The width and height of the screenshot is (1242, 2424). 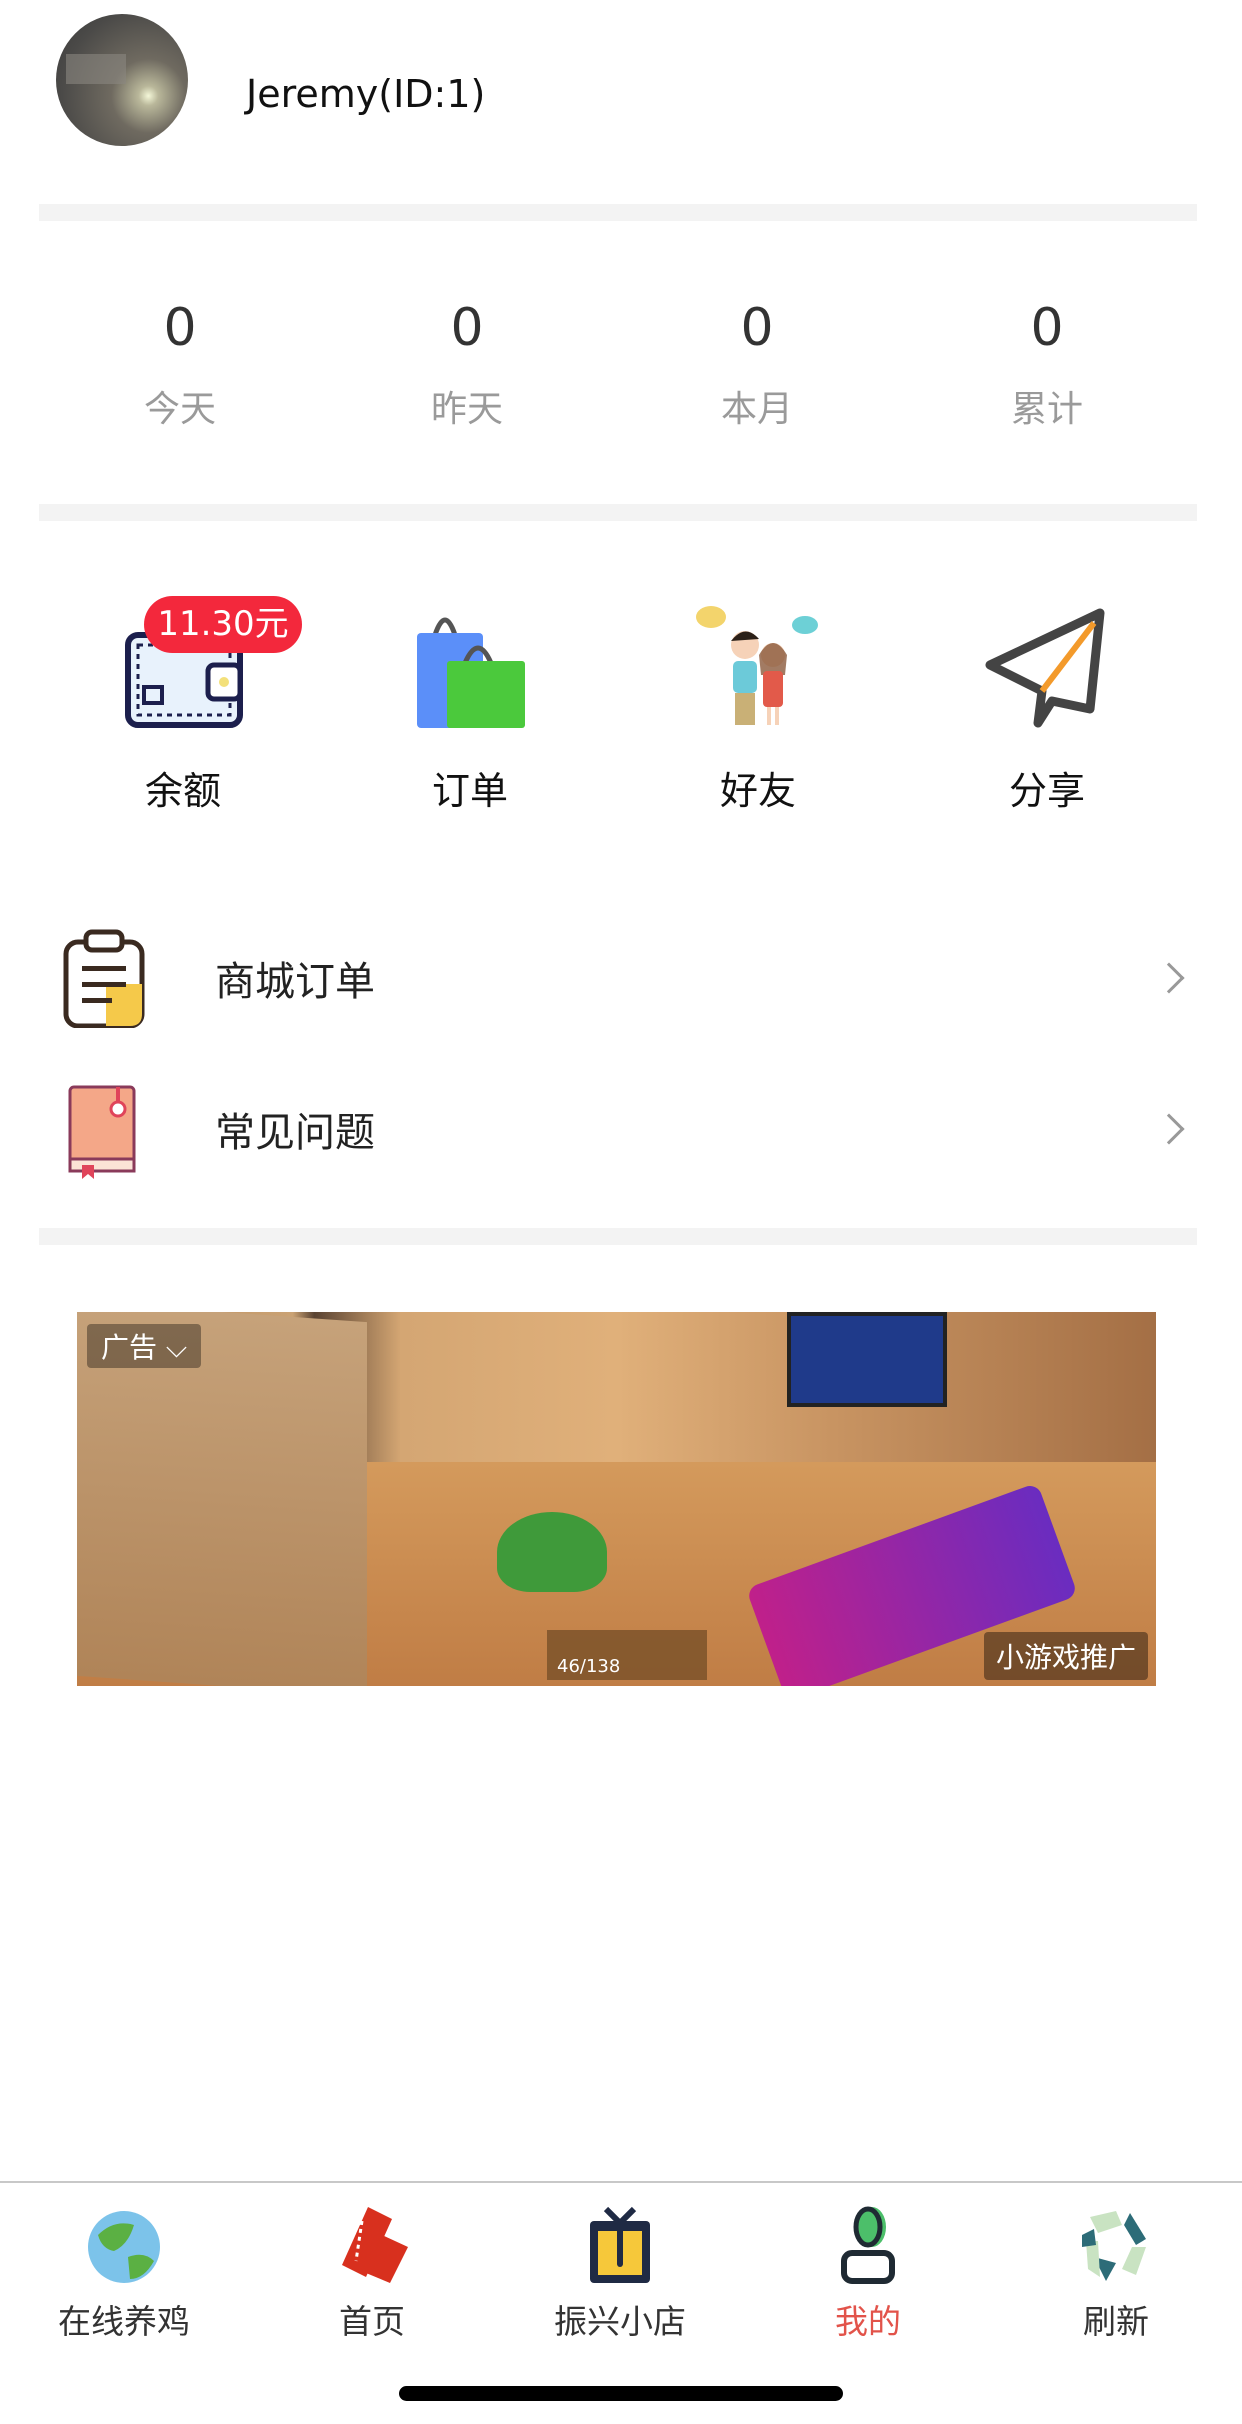 What do you see at coordinates (179, 409) in the screenshot?
I see `stat-label: 今天` at bounding box center [179, 409].